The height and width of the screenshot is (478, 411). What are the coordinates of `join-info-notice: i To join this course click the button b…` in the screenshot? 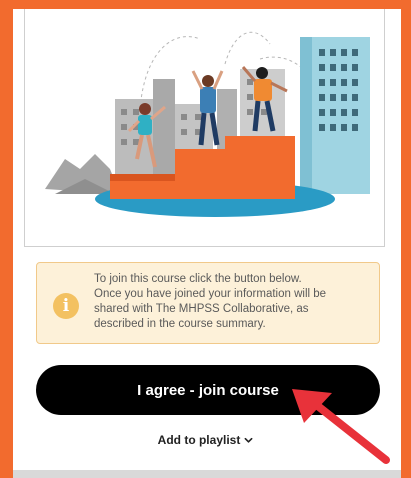 It's located at (208, 303).